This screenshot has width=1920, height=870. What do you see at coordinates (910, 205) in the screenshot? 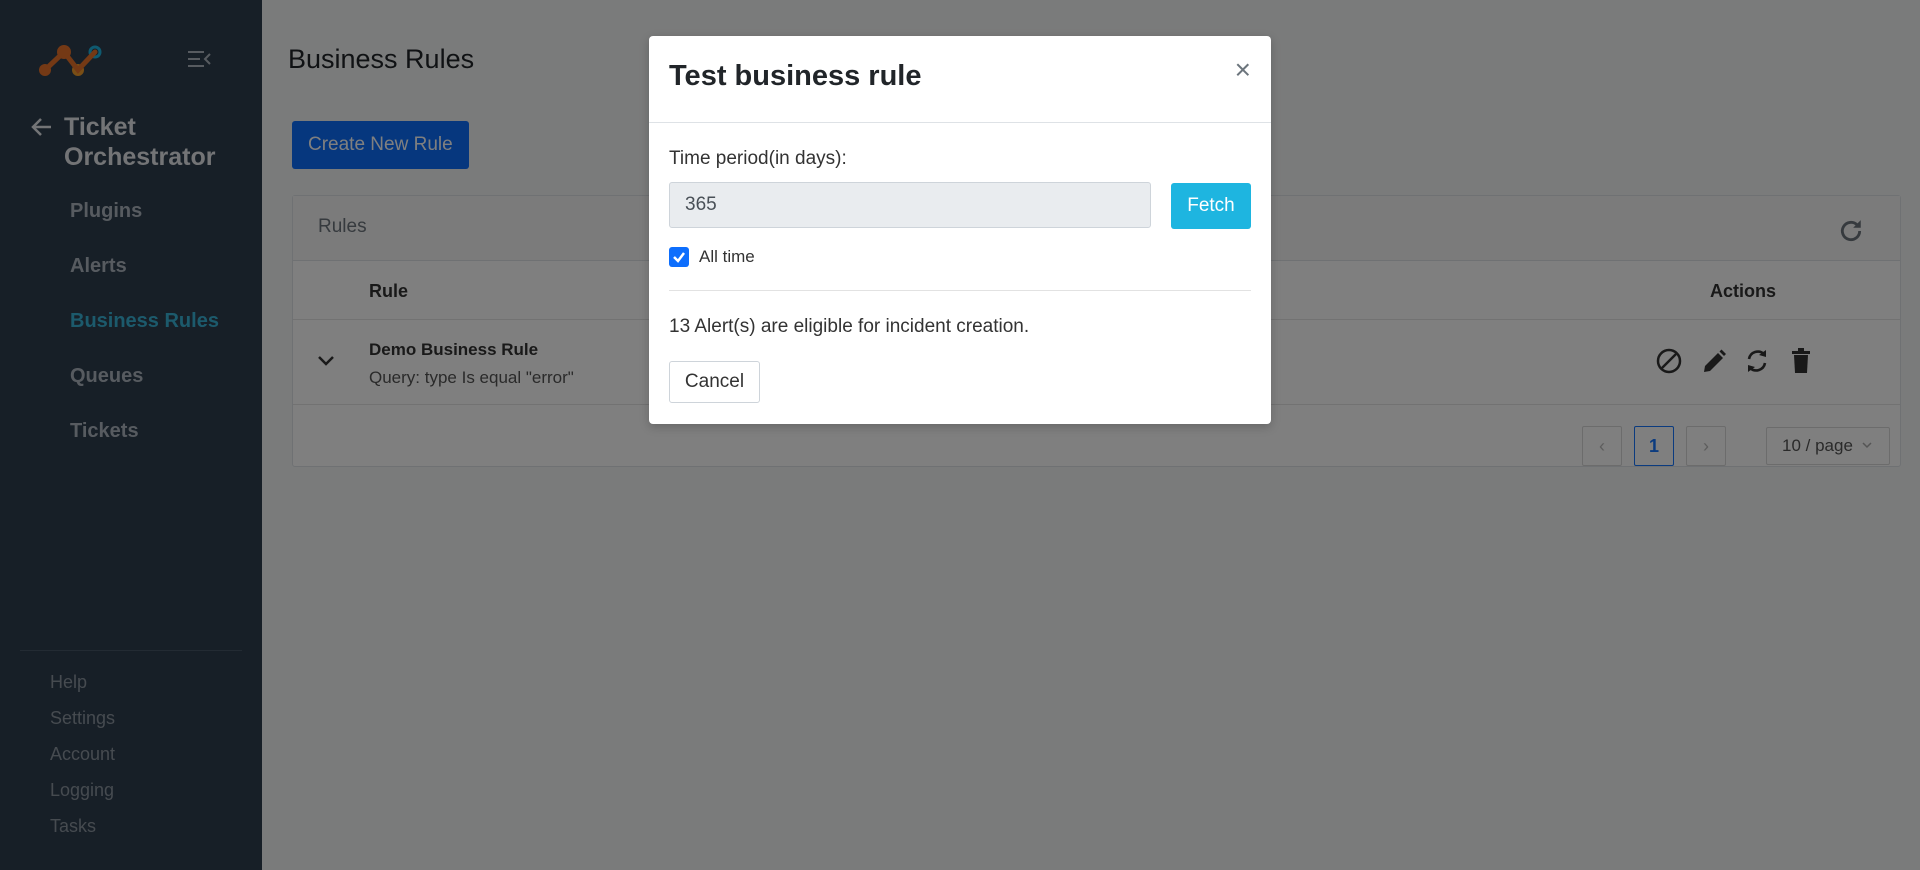
I see `period-input` at bounding box center [910, 205].